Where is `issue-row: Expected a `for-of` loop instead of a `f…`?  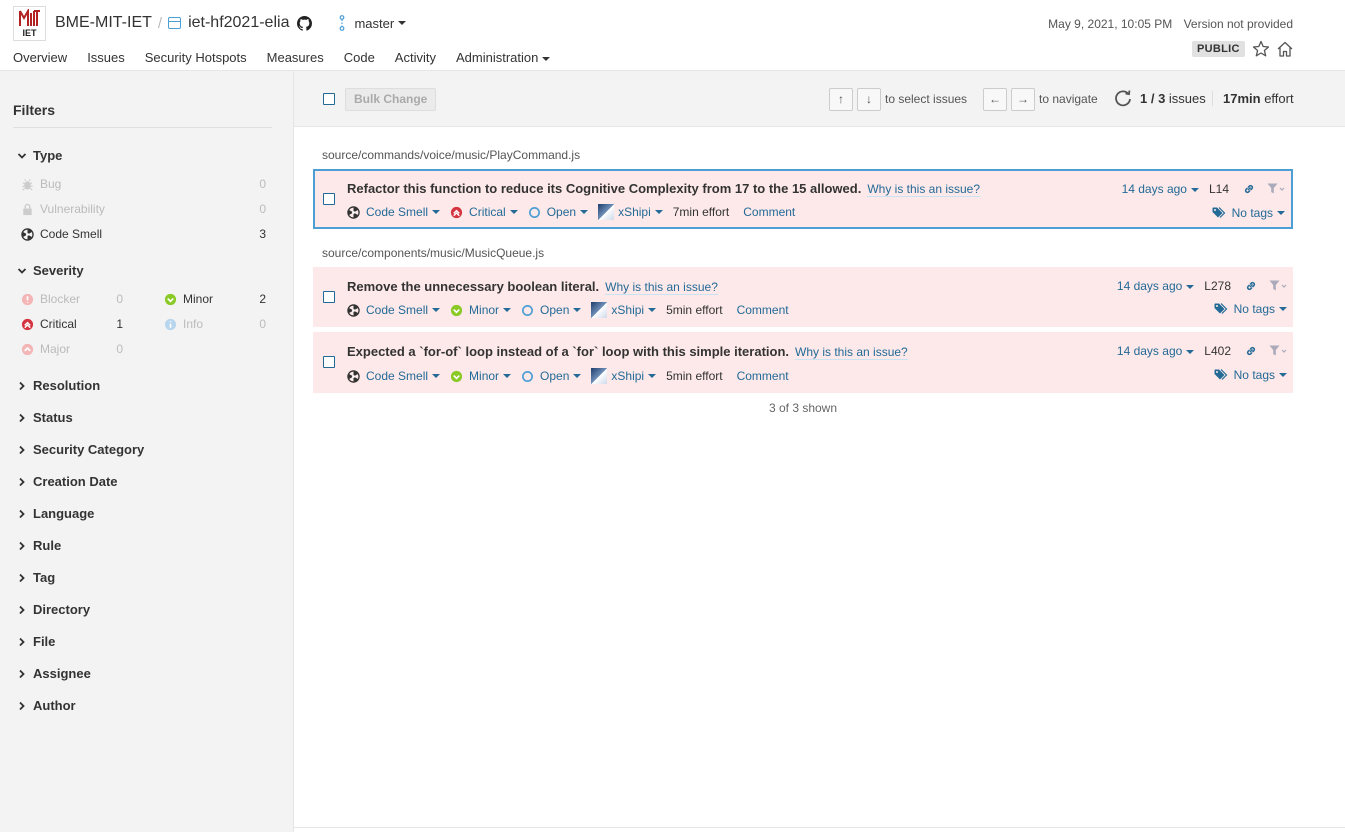
issue-row: Expected a `for-of` loop instead of a `f… is located at coordinates (803, 362).